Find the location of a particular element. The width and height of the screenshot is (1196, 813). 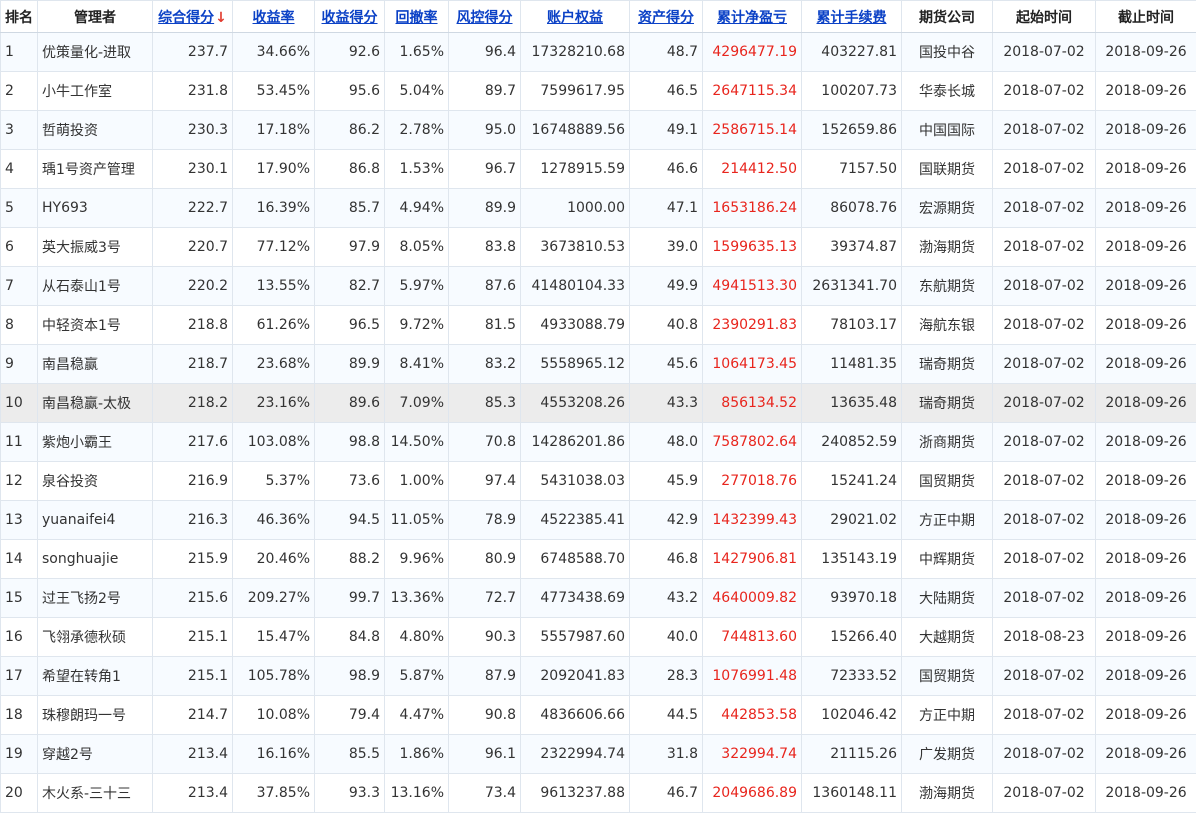

sort-return-rate-link: 收益率 is located at coordinates (274, 18).